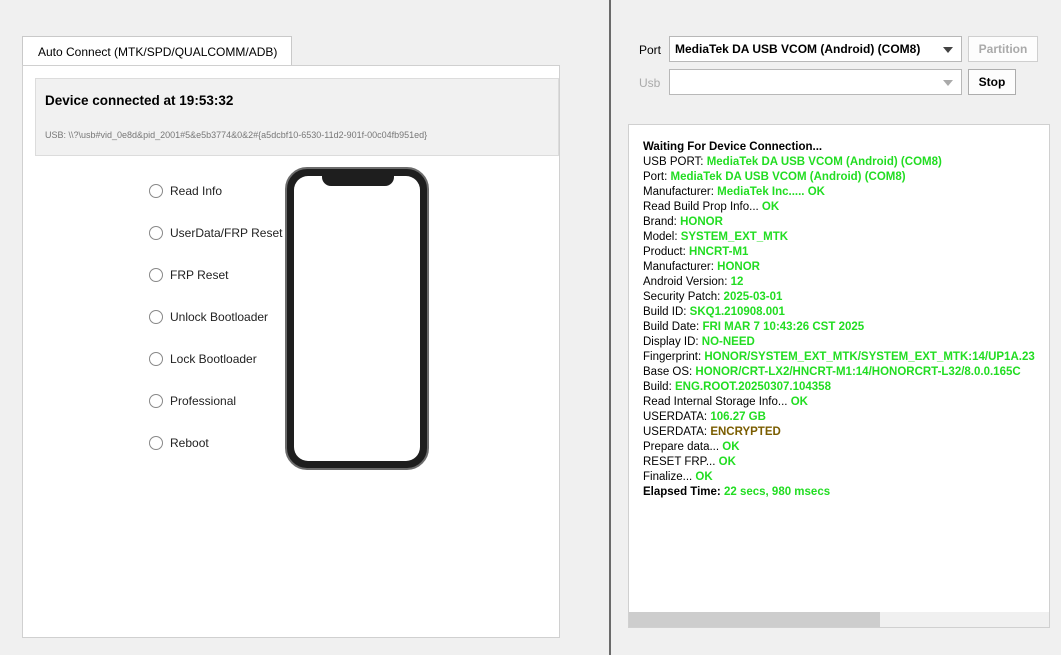 This screenshot has height=655, width=1061. What do you see at coordinates (845, 297) in the screenshot?
I see `log-line: Security Patch: 2025-03-01` at bounding box center [845, 297].